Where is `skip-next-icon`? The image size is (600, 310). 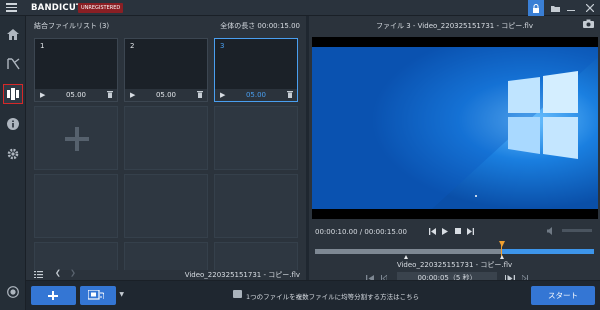 skip-next-icon is located at coordinates (470, 231).